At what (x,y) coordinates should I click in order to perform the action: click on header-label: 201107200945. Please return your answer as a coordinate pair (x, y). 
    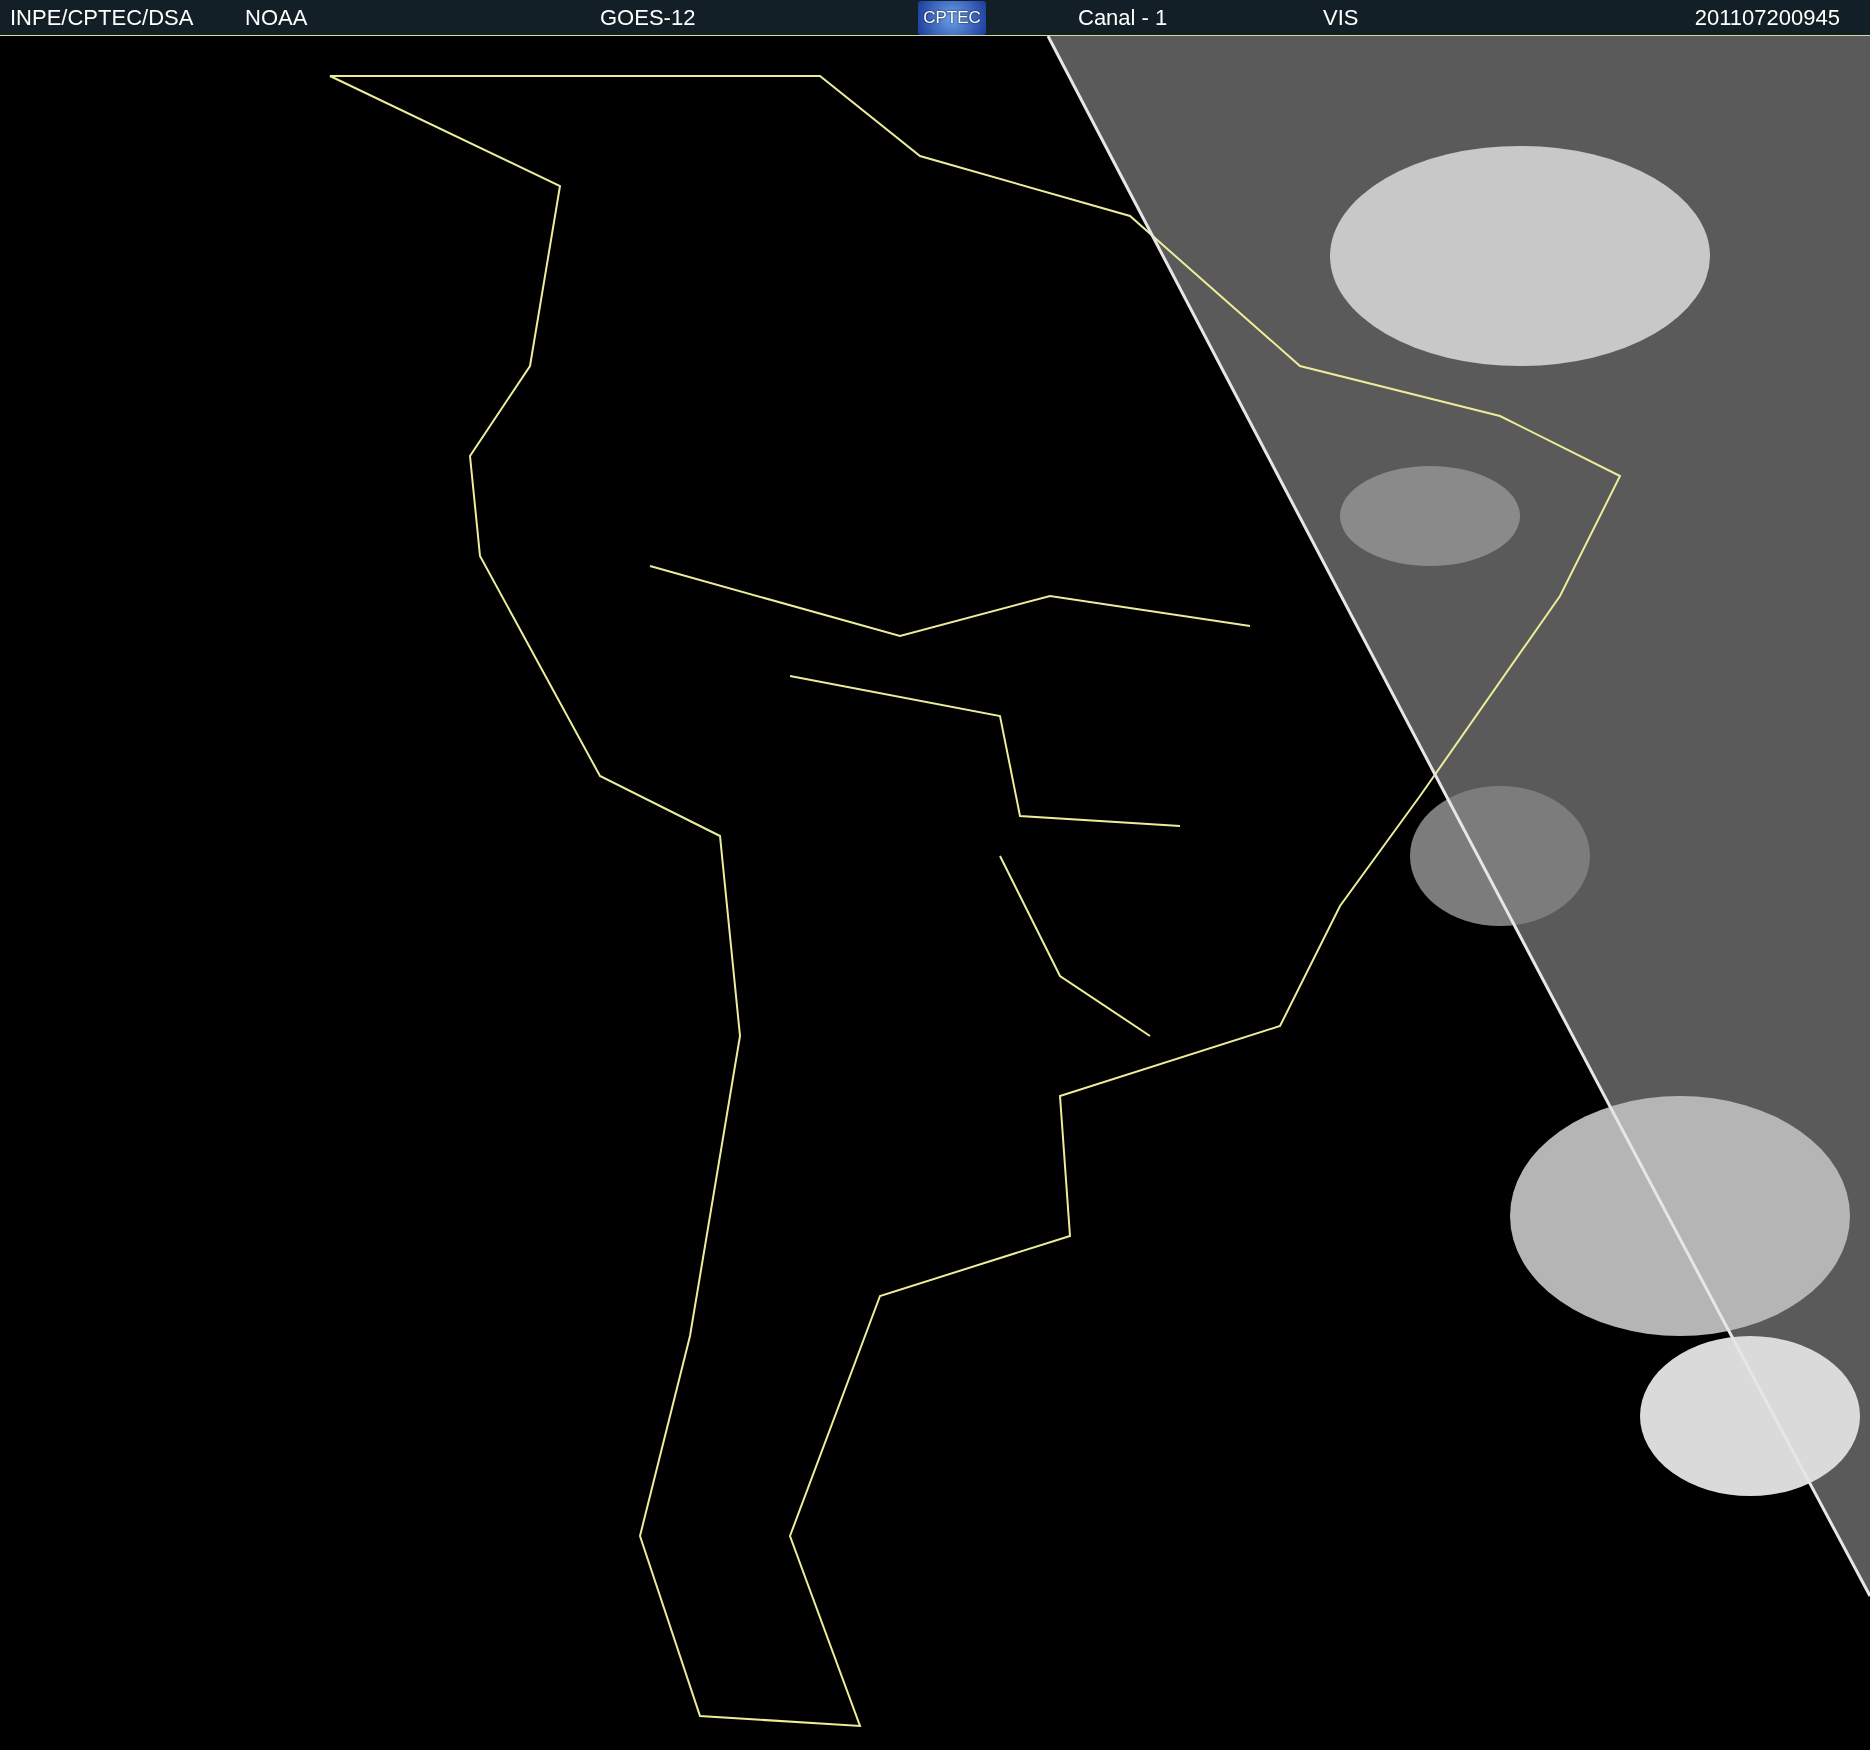
    Looking at the image, I should click on (1767, 17).